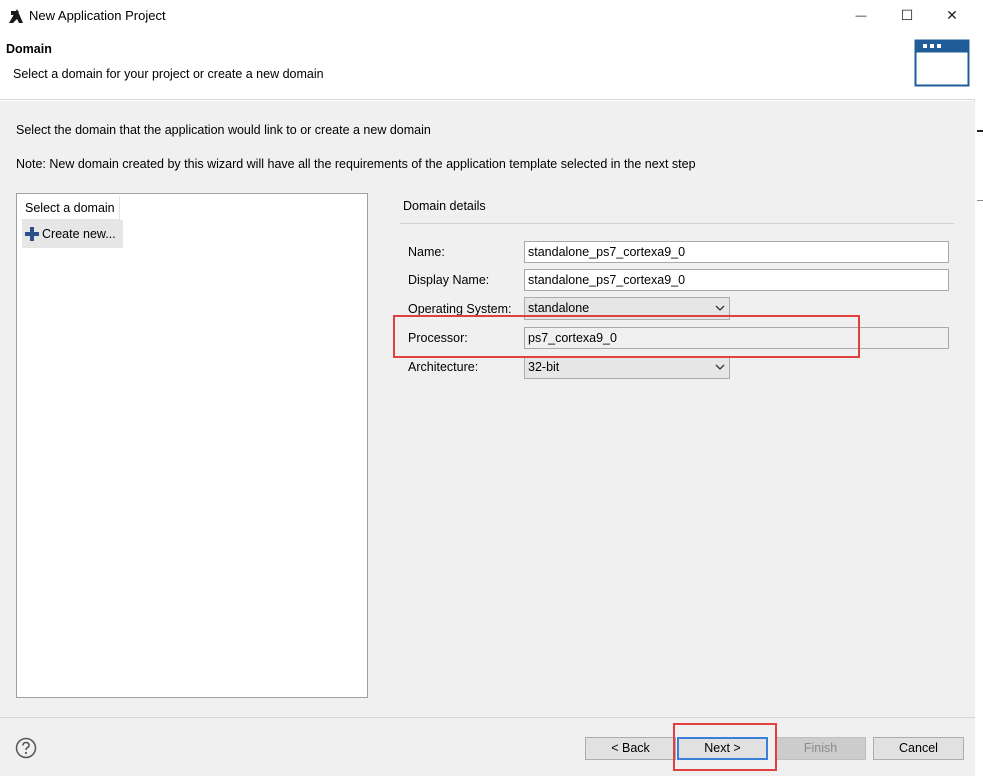 This screenshot has height=776, width=983. I want to click on window-banner-icon, so click(942, 63).